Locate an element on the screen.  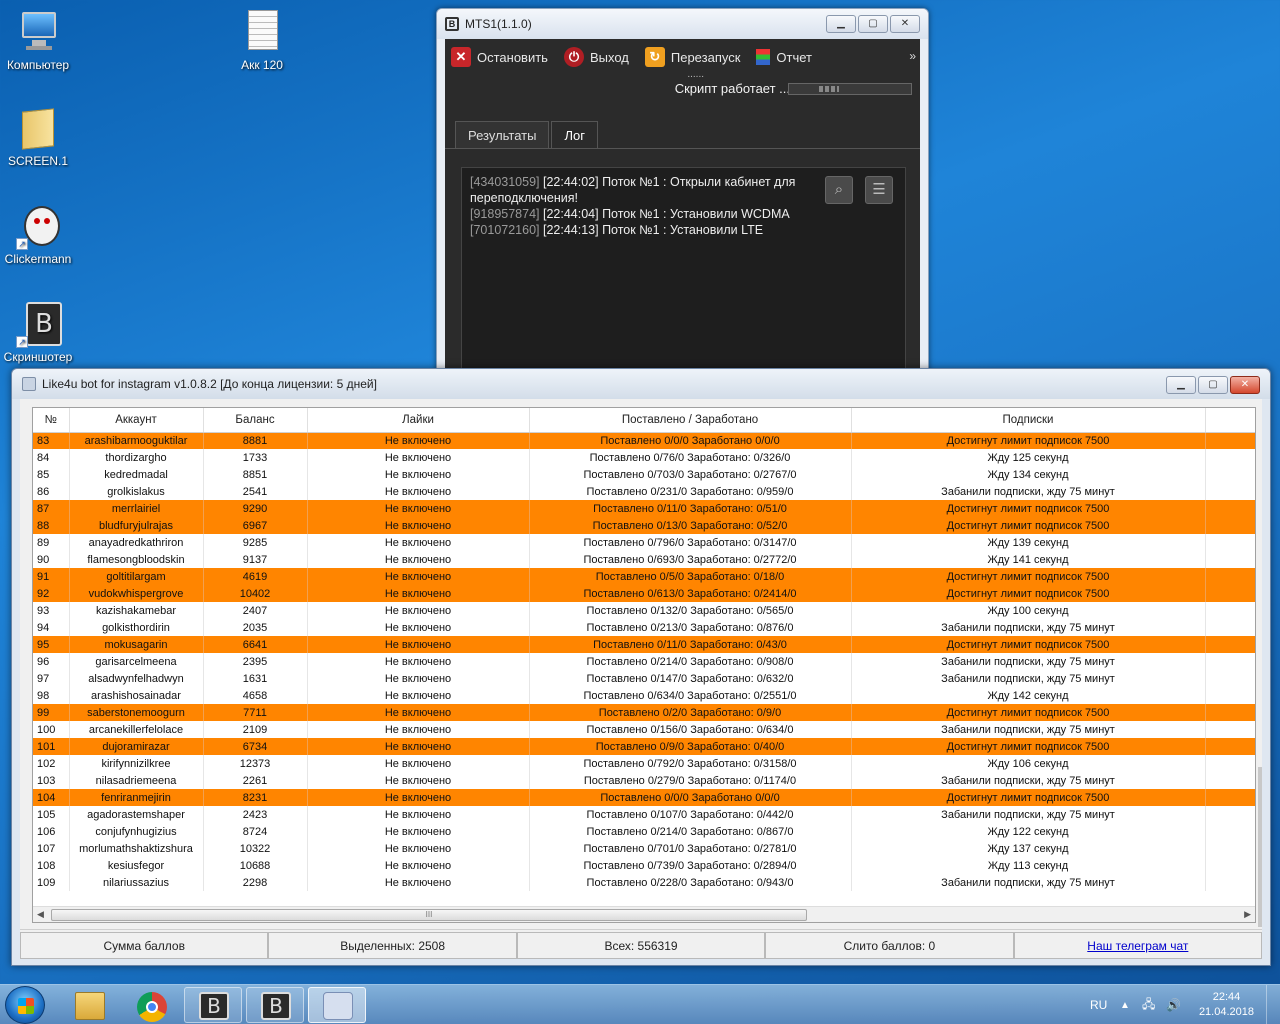
col-subscriptions: Подписки is located at coordinates (1028, 420).